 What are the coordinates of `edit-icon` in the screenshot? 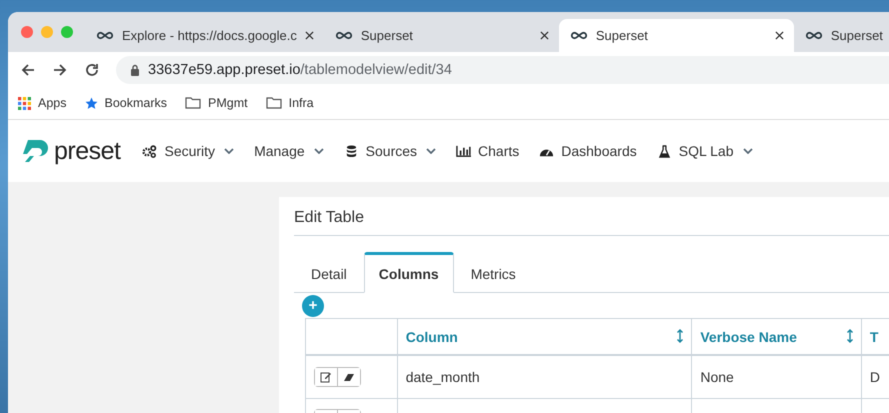 It's located at (326, 377).